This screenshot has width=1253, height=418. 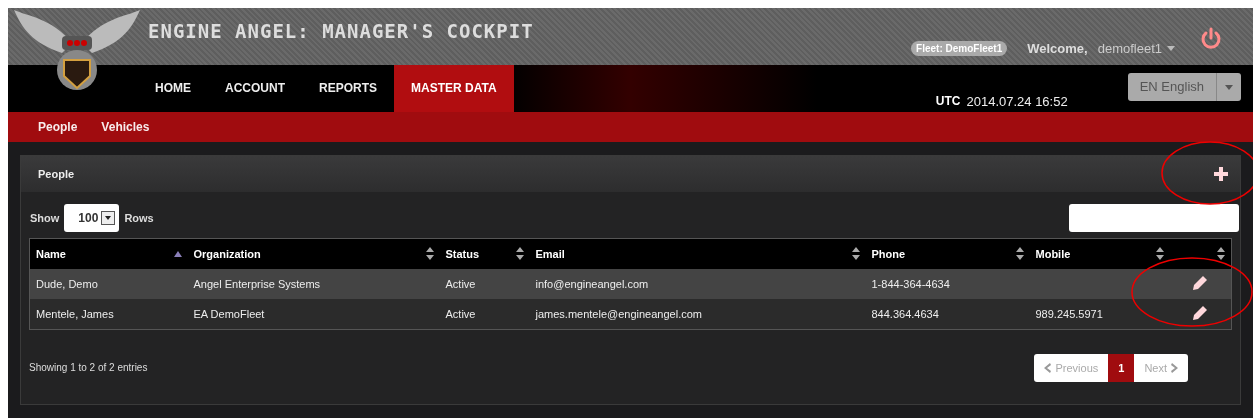 What do you see at coordinates (255, 88) in the screenshot?
I see `nav-tab: ACCOUNT` at bounding box center [255, 88].